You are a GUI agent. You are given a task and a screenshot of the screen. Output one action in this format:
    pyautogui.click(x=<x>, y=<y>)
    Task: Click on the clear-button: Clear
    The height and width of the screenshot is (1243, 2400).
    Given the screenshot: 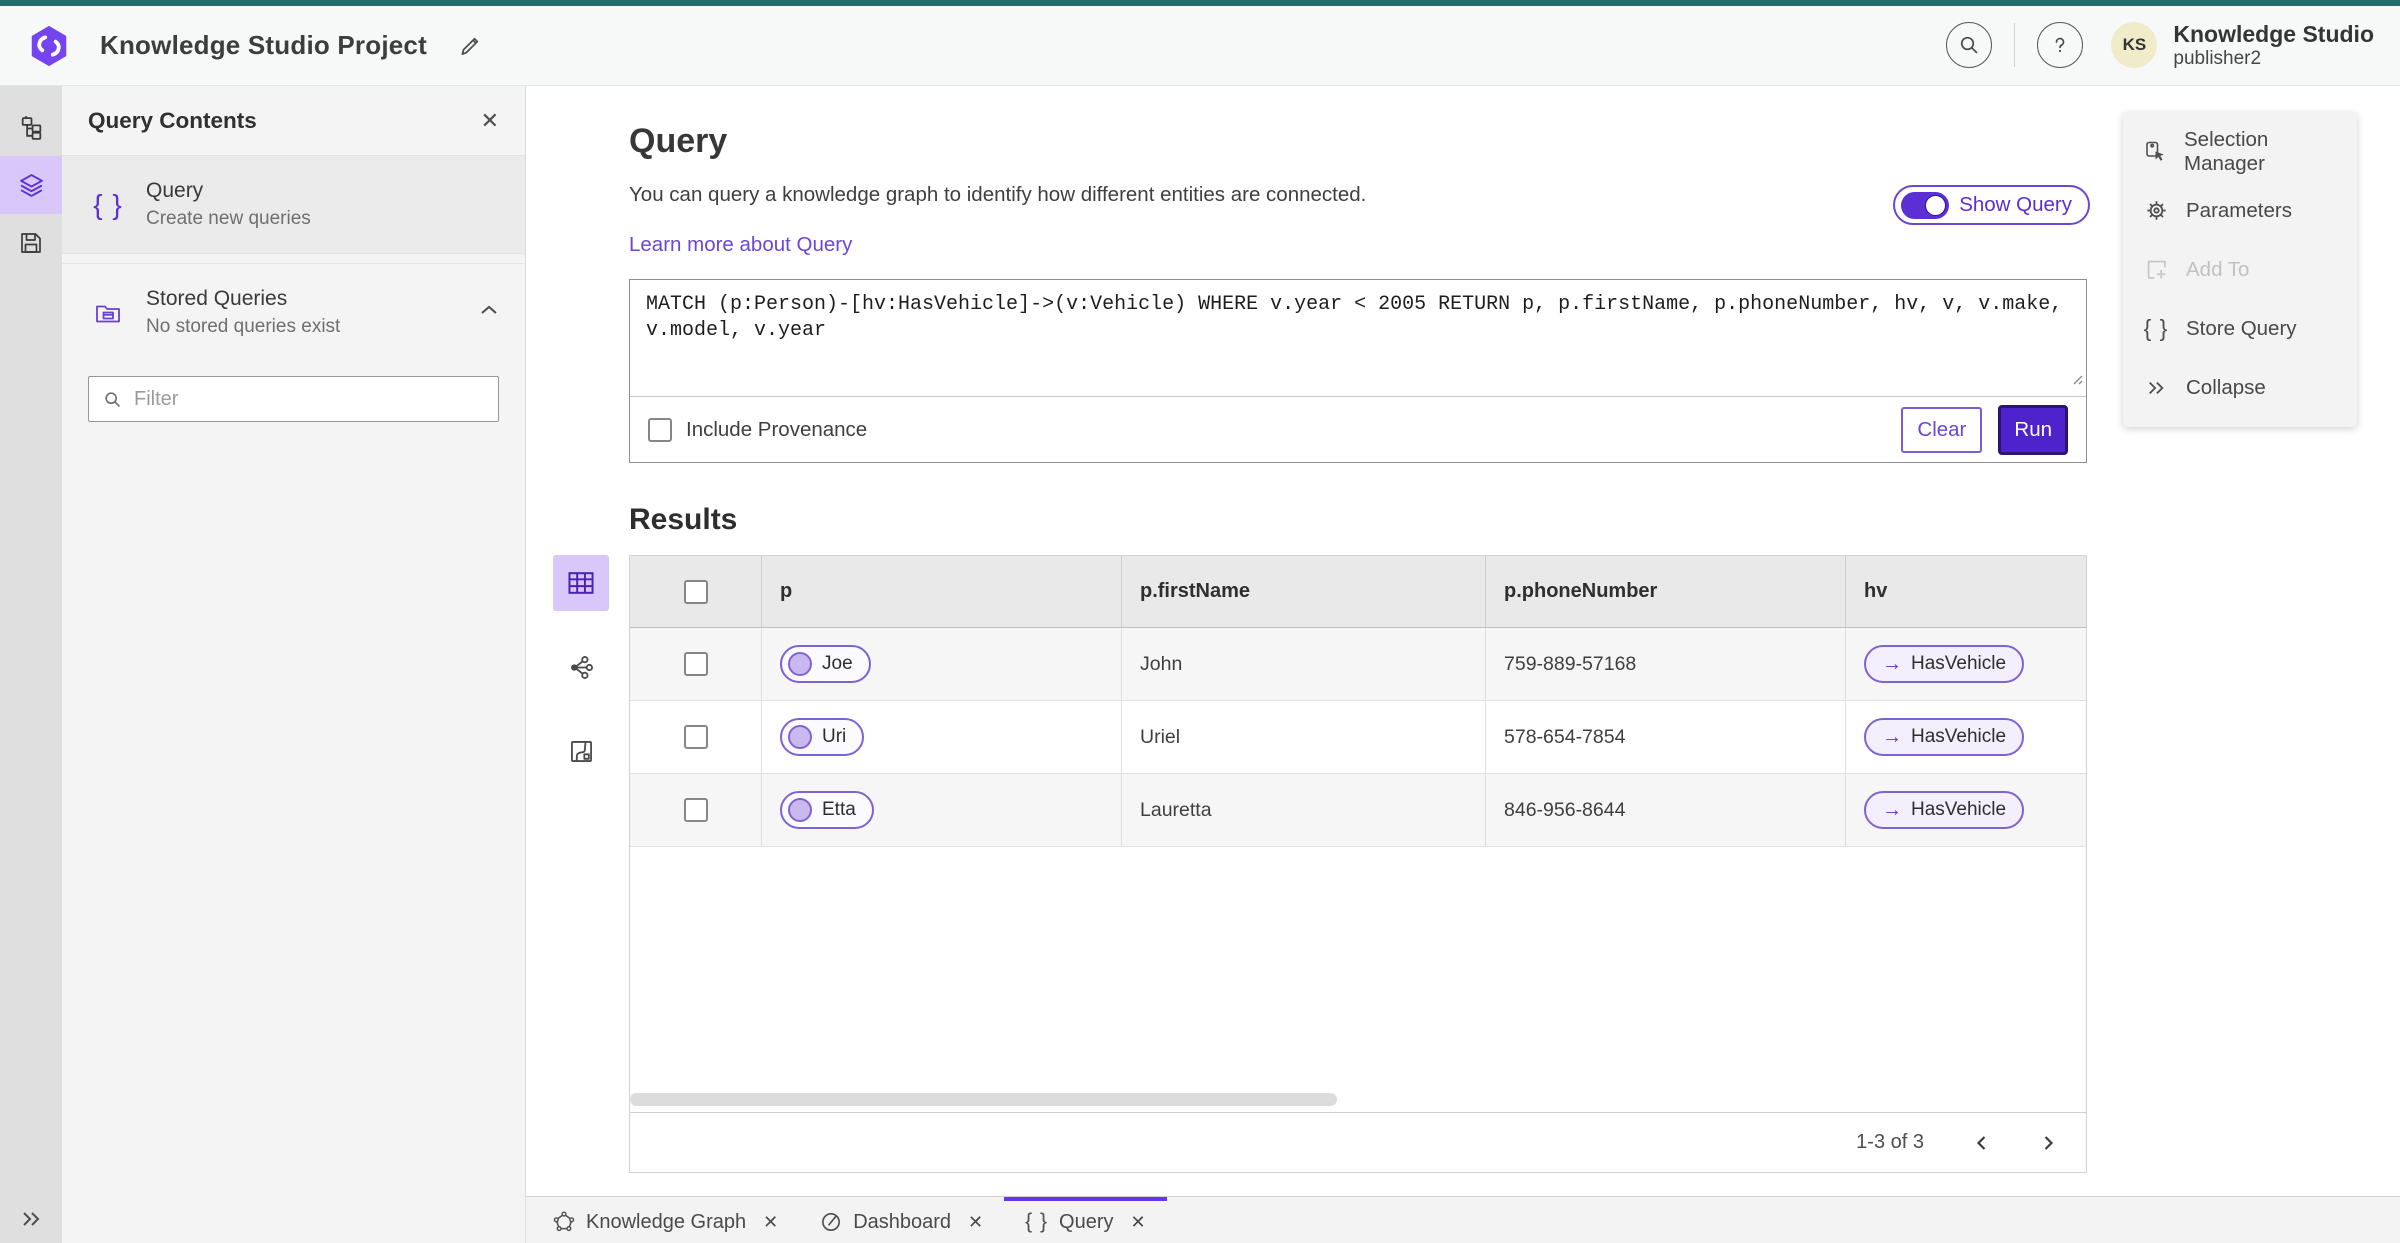 What is the action you would take?
    pyautogui.click(x=1942, y=429)
    